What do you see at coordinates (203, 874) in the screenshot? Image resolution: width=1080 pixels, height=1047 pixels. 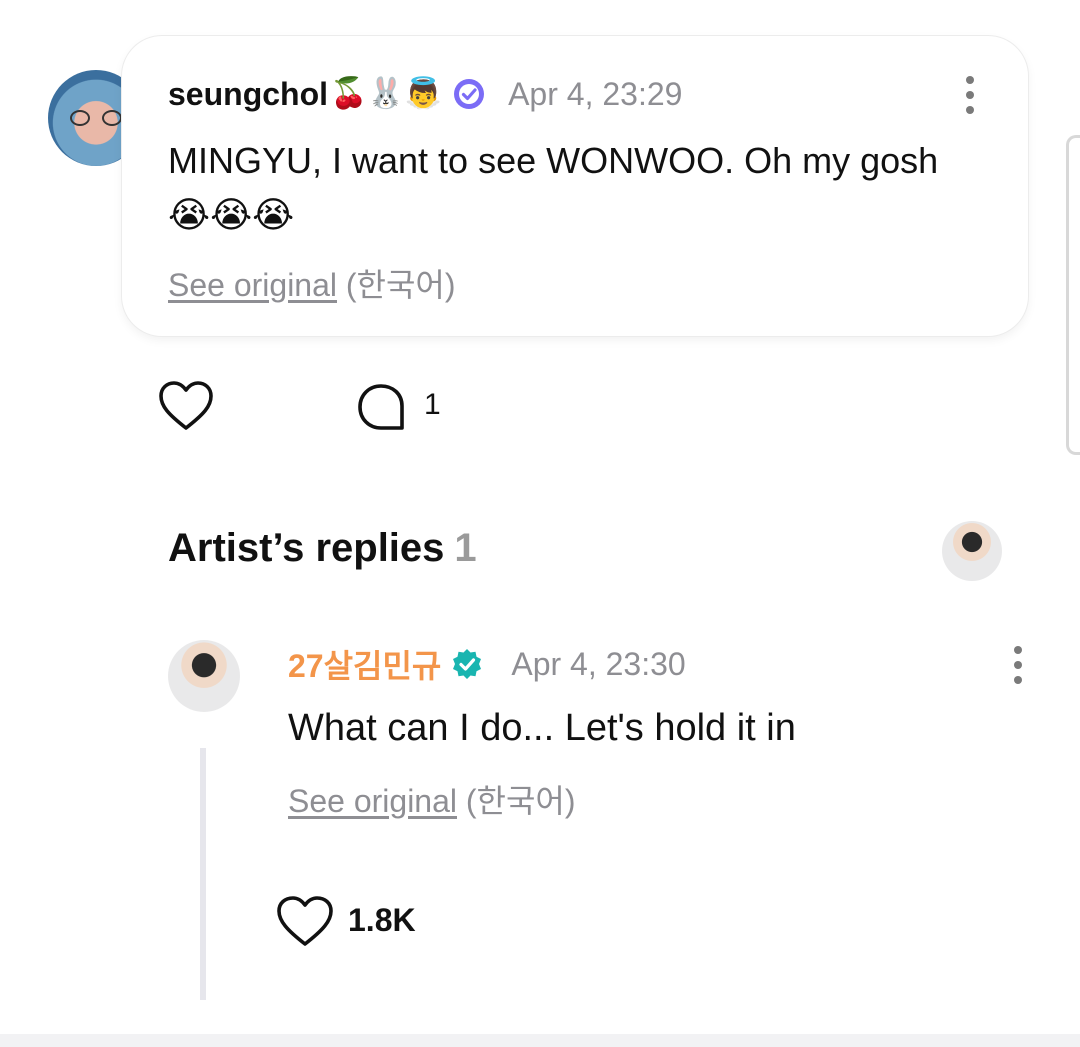 I see `reply-thread-line` at bounding box center [203, 874].